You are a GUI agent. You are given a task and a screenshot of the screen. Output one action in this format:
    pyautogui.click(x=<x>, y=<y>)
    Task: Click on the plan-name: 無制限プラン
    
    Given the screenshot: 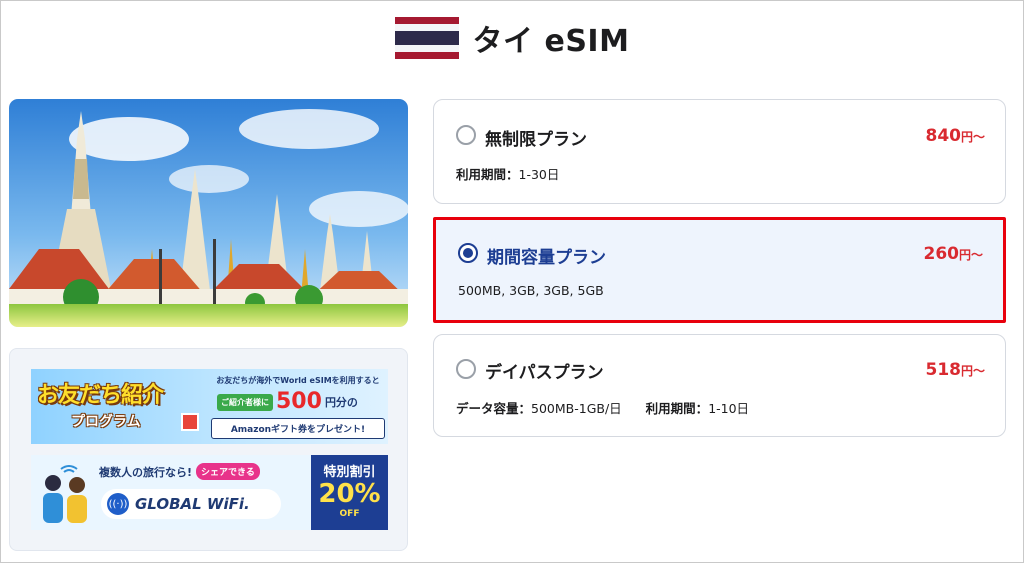 What is the action you would take?
    pyautogui.click(x=536, y=140)
    